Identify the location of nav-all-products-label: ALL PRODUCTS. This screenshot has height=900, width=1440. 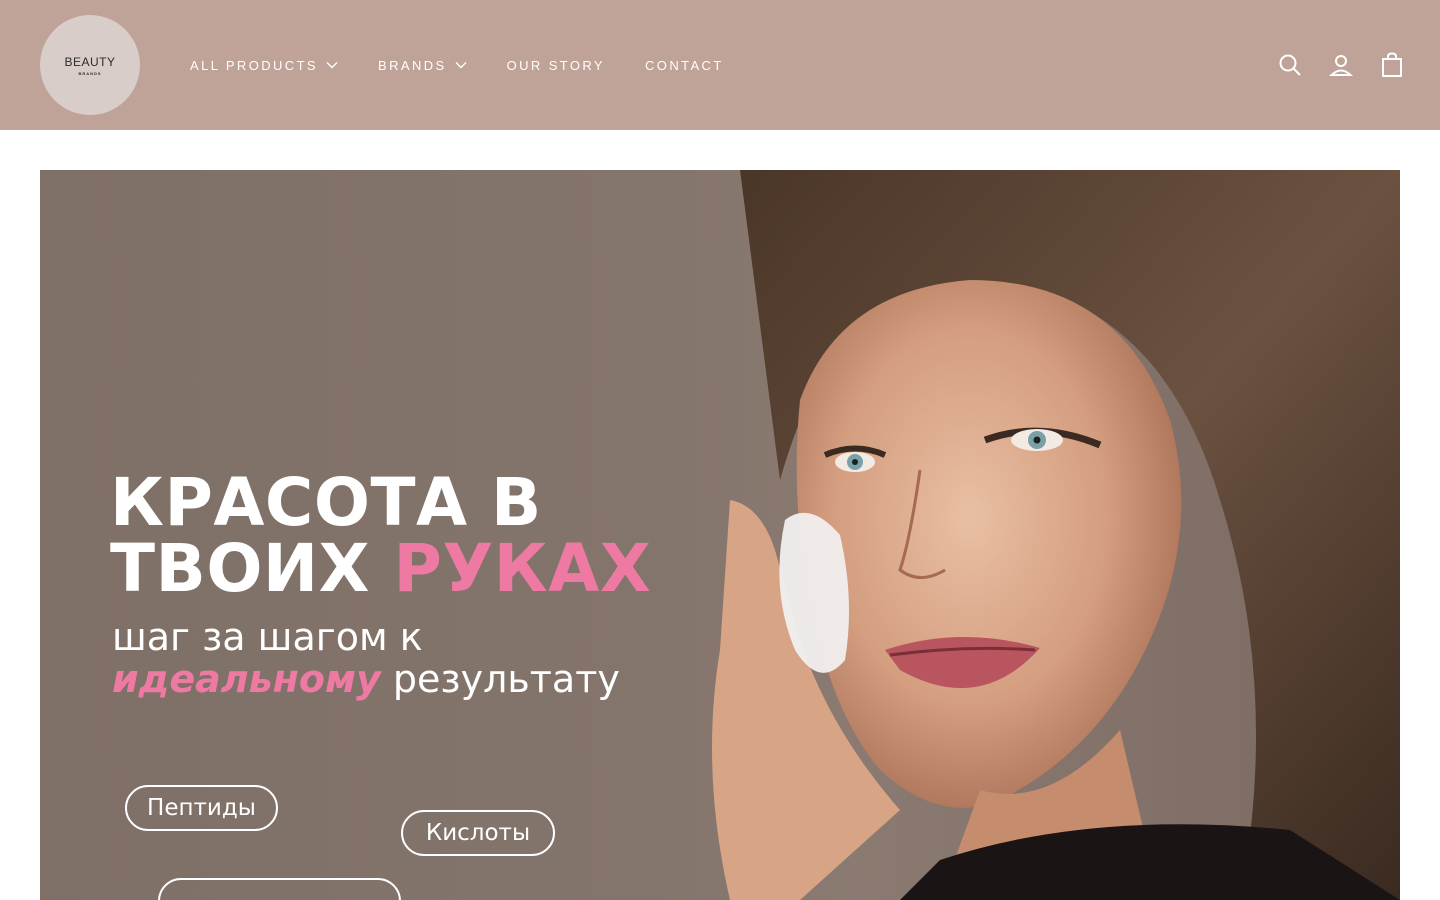
(254, 65).